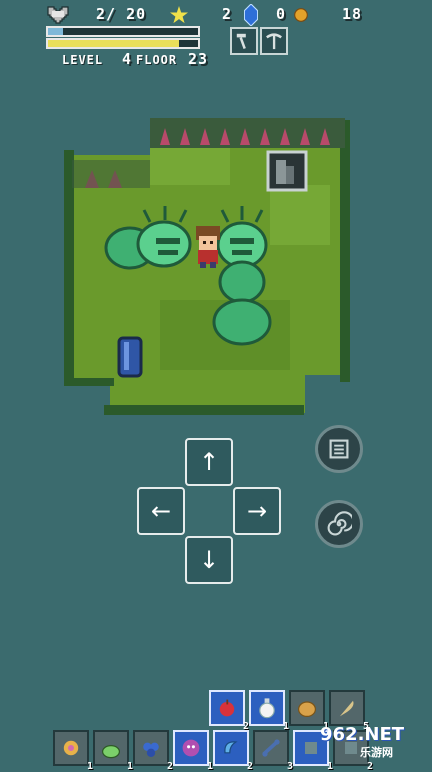  What do you see at coordinates (130, 357) in the screenshot?
I see `blue-pillar` at bounding box center [130, 357].